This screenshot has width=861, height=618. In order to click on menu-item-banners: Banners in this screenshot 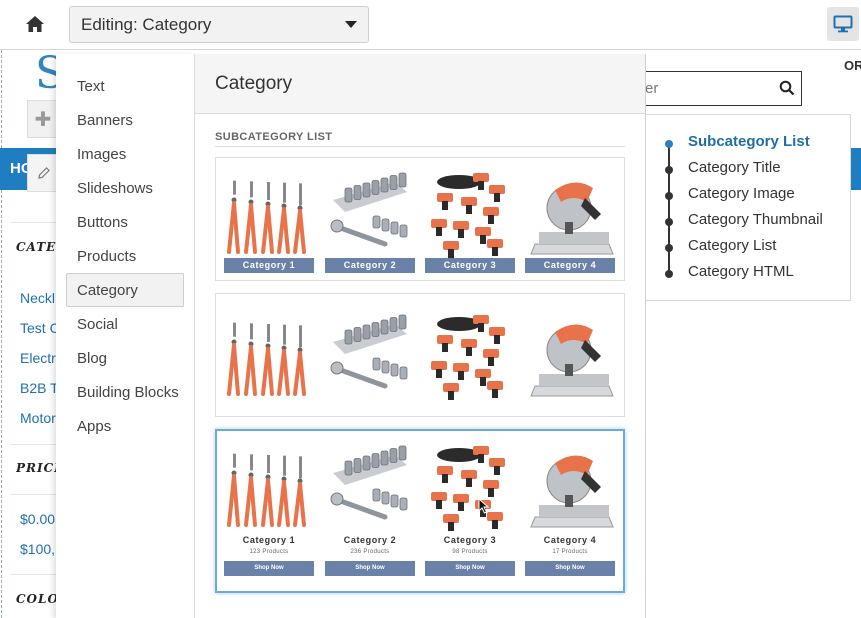, I will do `click(125, 120)`.